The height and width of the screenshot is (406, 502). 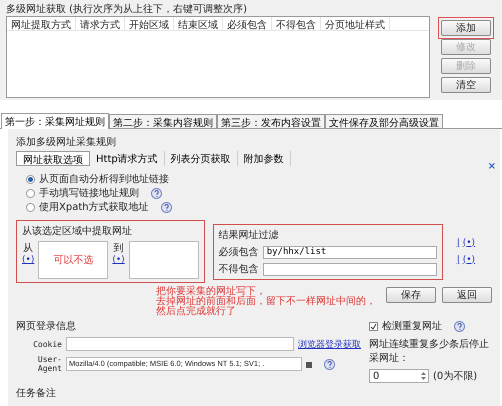 What do you see at coordinates (429, 351) in the screenshot?
I see `field-label: 网址连续重复多少条后停止采网址：` at bounding box center [429, 351].